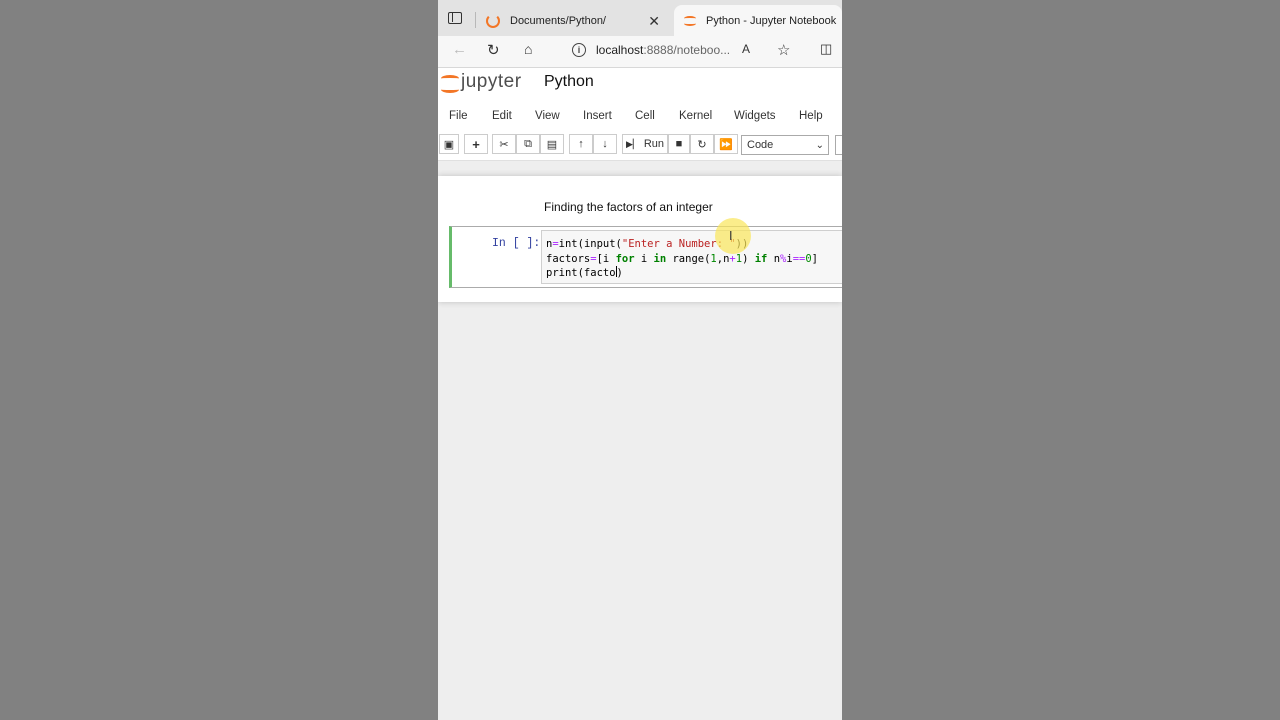  What do you see at coordinates (475, 20) in the screenshot?
I see `tab-divider` at bounding box center [475, 20].